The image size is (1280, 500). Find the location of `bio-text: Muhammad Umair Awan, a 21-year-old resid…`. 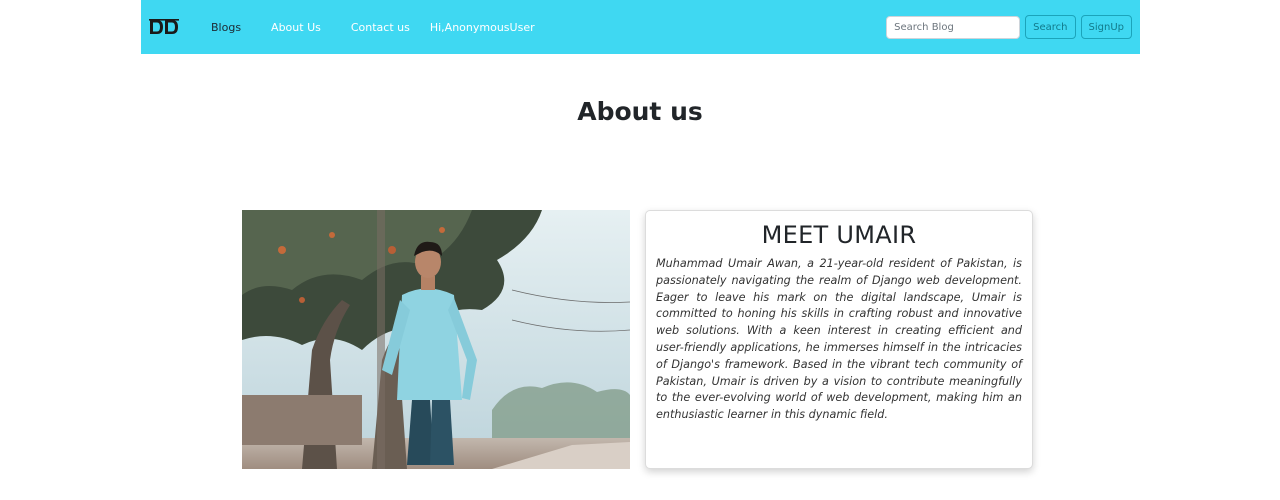

bio-text: Muhammad Umair Awan, a 21-year-old resid… is located at coordinates (839, 339).